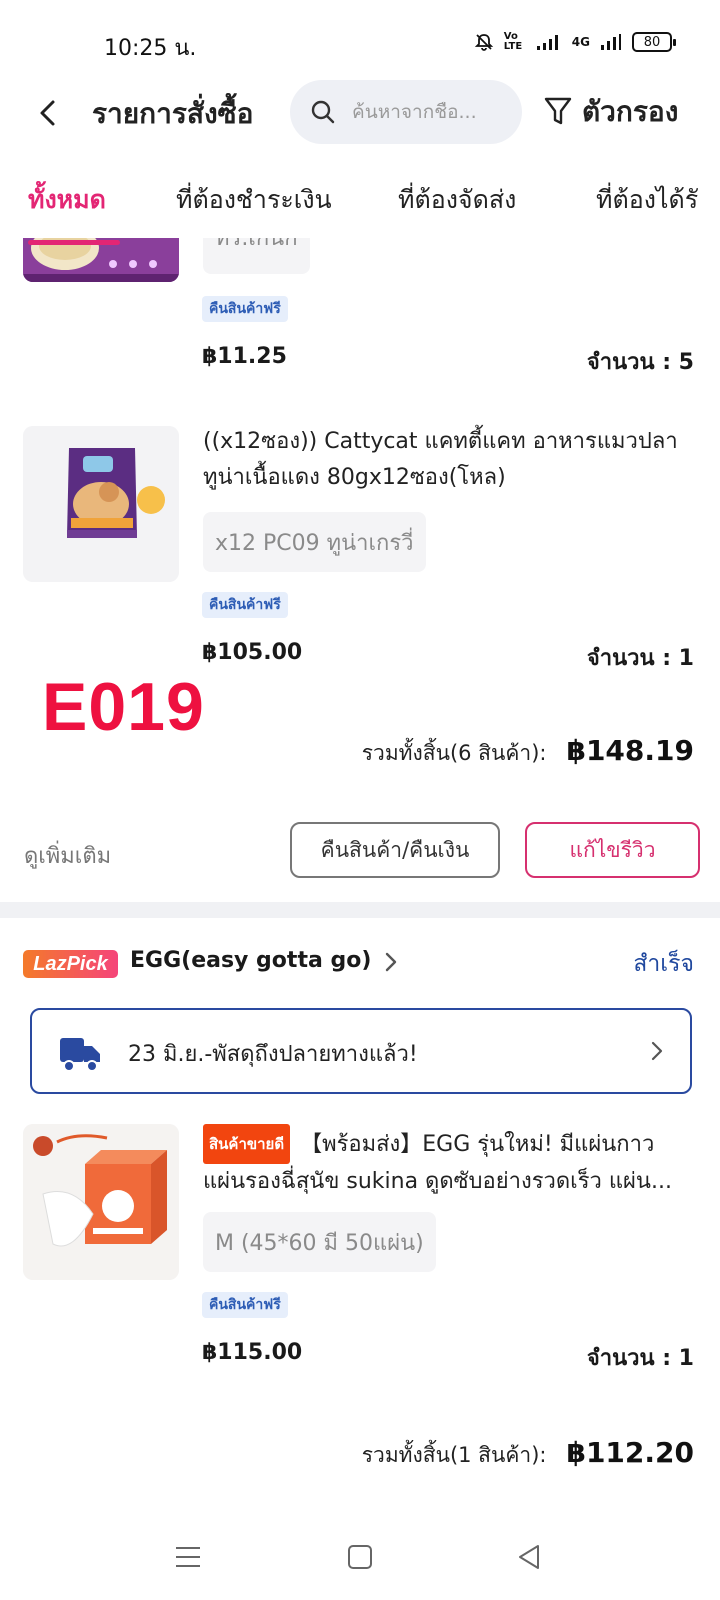 This screenshot has height=1600, width=720. What do you see at coordinates (67, 200) in the screenshot?
I see `tab-all-label: ทั้งหมด` at bounding box center [67, 200].